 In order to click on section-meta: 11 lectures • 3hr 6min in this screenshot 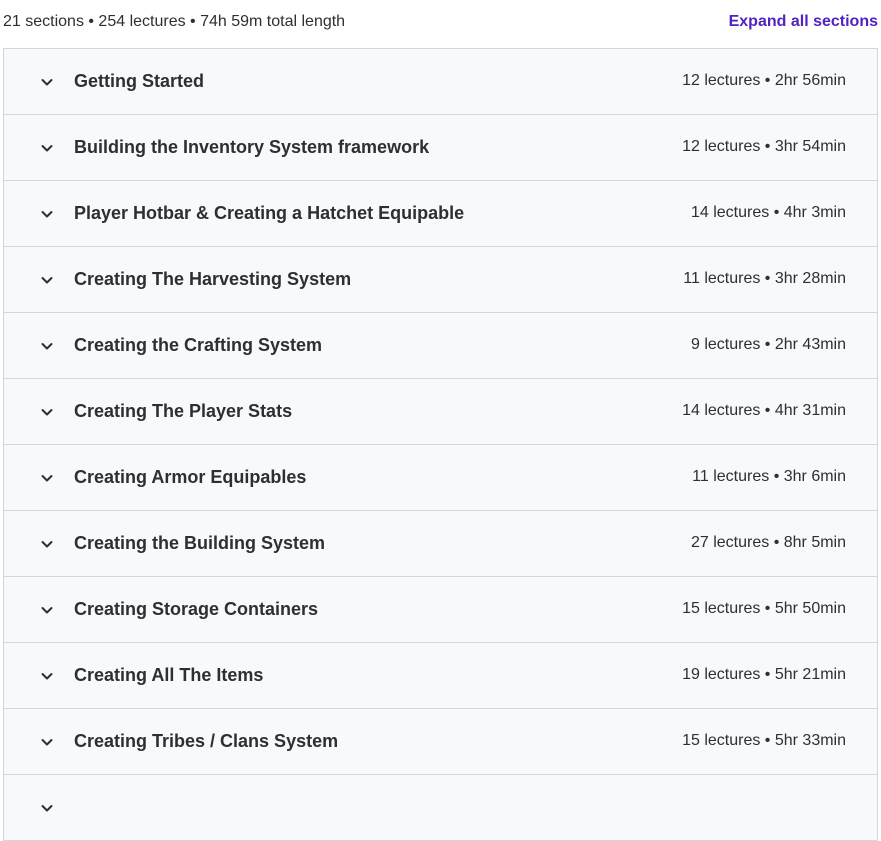, I will do `click(769, 476)`.